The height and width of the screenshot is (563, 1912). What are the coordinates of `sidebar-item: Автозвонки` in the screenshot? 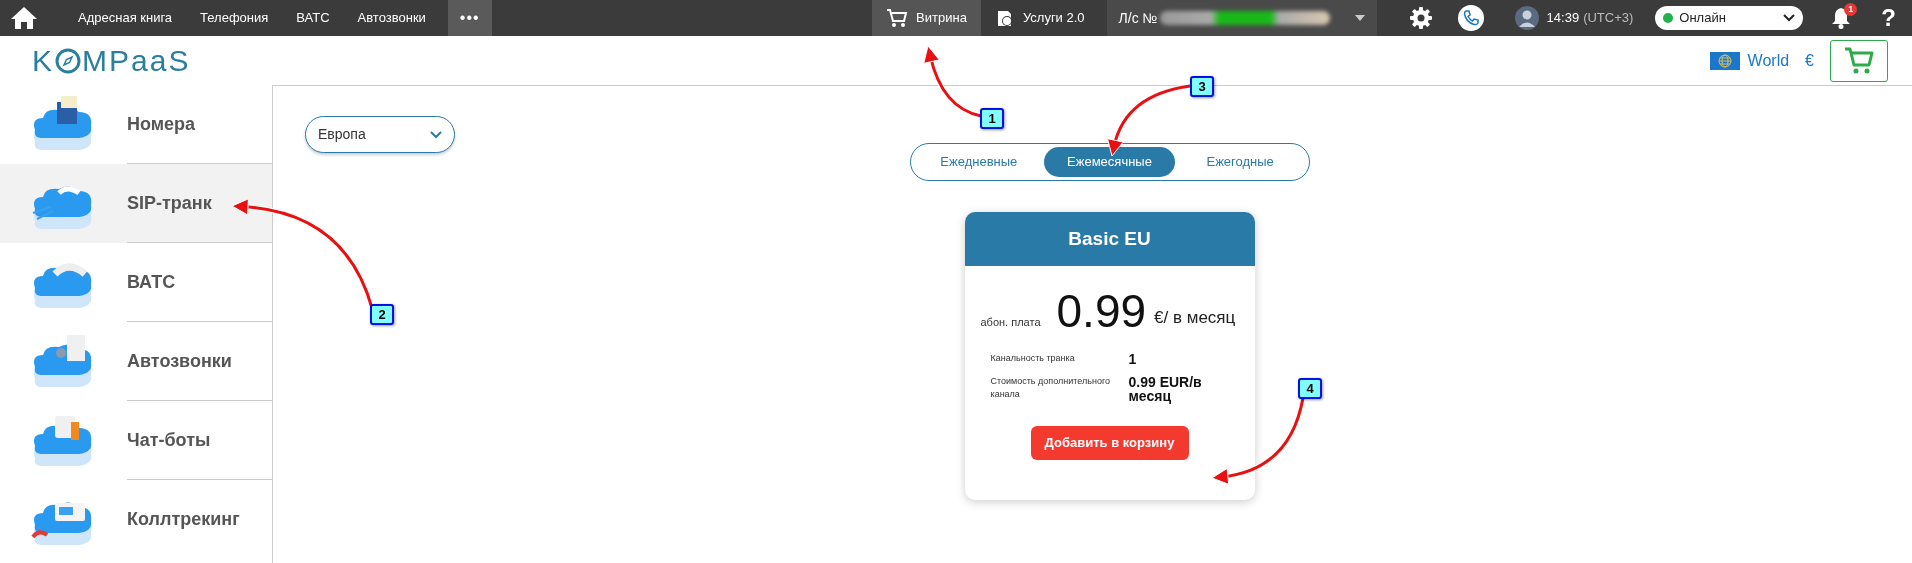 It's located at (136, 361).